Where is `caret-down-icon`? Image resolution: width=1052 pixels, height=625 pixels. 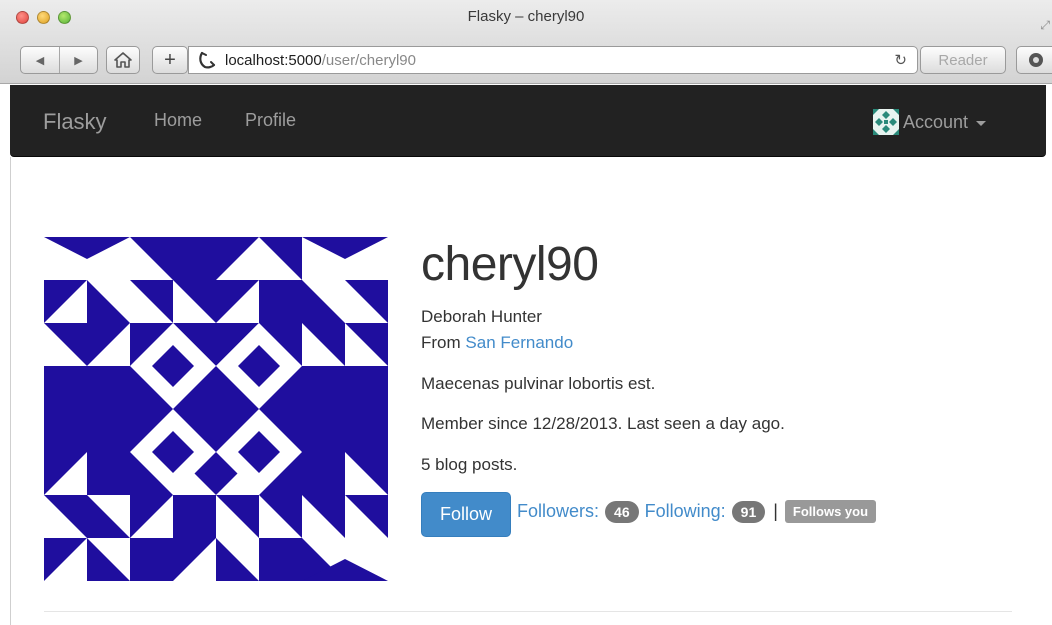 caret-down-icon is located at coordinates (981, 123).